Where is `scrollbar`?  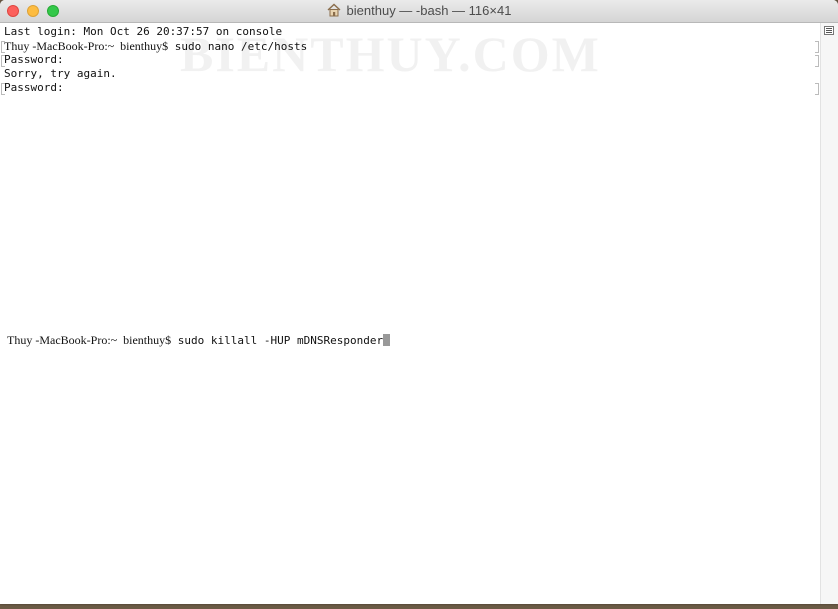 scrollbar is located at coordinates (829, 313).